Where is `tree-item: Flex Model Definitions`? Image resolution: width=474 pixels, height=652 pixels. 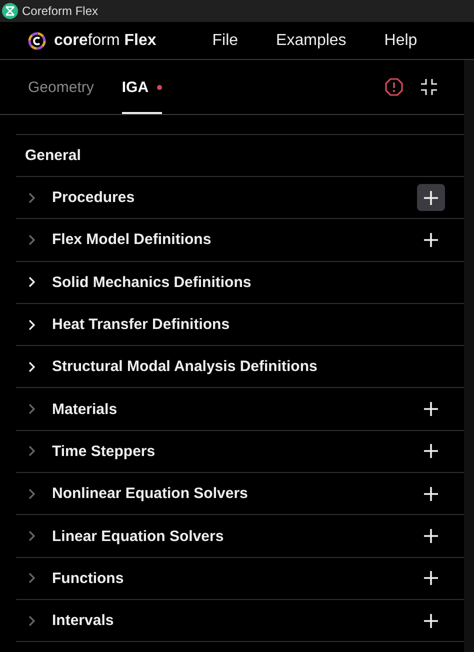 tree-item: Flex Model Definitions is located at coordinates (234, 239).